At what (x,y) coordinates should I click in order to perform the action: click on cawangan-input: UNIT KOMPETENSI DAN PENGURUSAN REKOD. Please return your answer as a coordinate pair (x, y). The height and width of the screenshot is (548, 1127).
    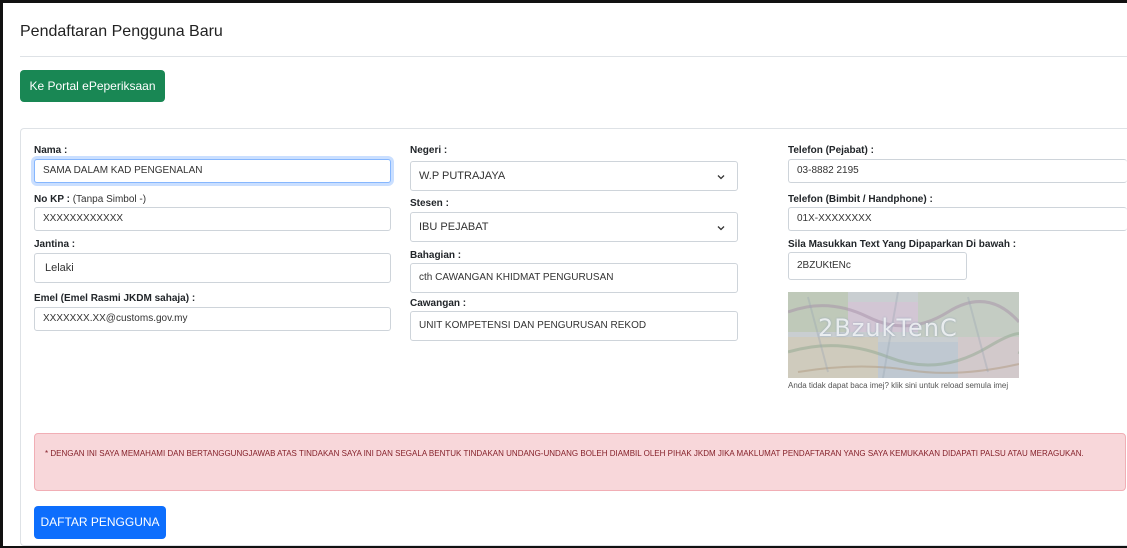
    Looking at the image, I should click on (574, 326).